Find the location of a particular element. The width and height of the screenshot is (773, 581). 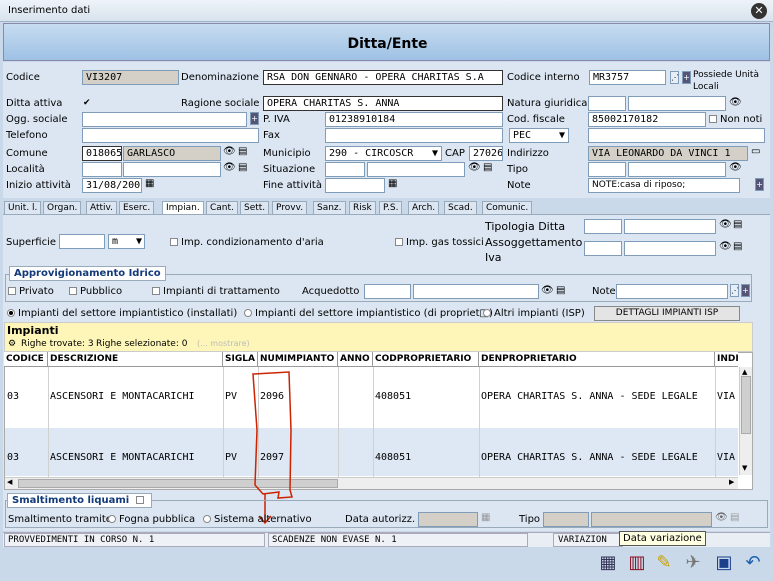

pec-select: PEC ▼ is located at coordinates (539, 135).